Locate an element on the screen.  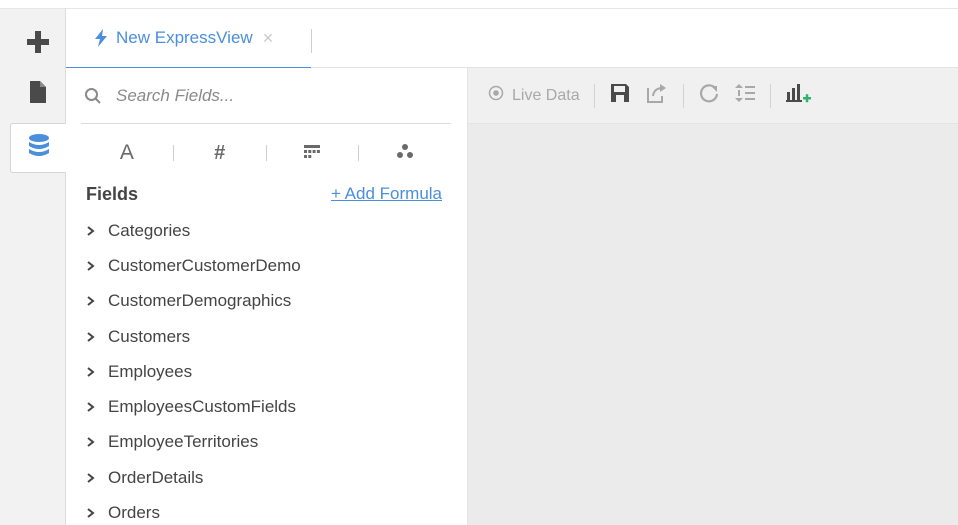
rail-document-button is located at coordinates (38, 94).